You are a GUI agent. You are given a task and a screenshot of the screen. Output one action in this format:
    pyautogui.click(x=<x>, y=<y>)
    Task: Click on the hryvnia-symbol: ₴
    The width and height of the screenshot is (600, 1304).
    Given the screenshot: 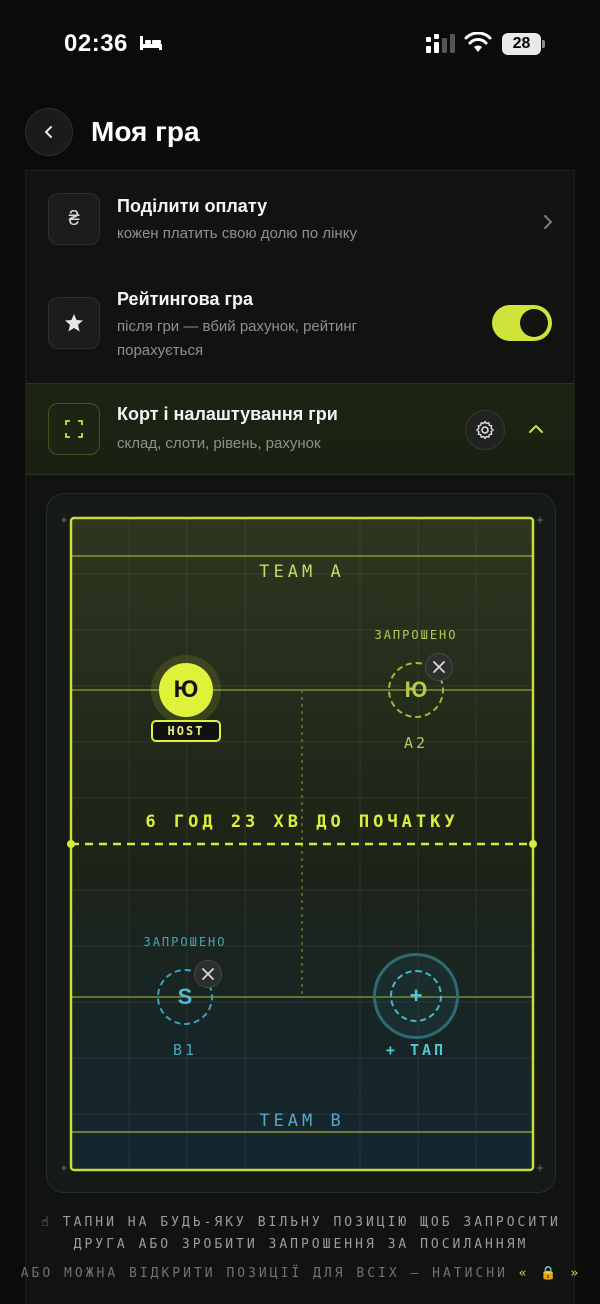 What is the action you would take?
    pyautogui.click(x=74, y=218)
    